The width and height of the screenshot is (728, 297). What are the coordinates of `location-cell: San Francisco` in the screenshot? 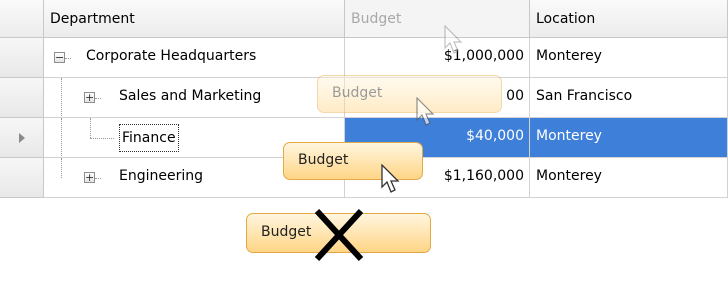 It's located at (629, 98).